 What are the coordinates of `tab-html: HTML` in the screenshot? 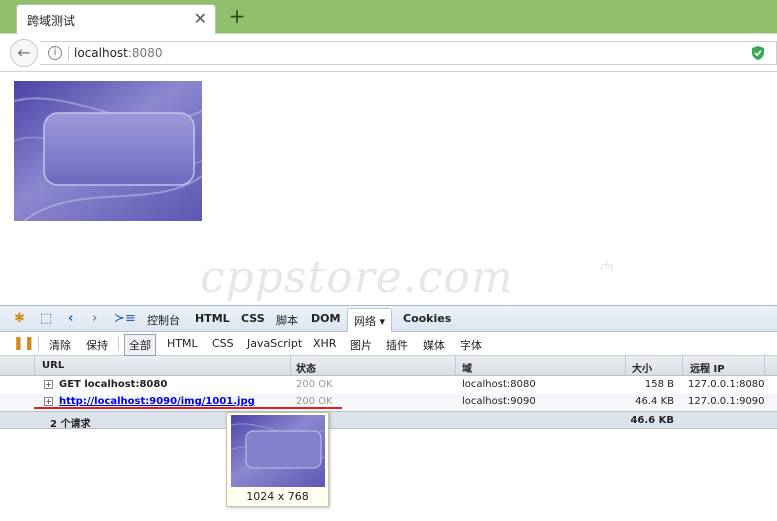 It's located at (212, 318).